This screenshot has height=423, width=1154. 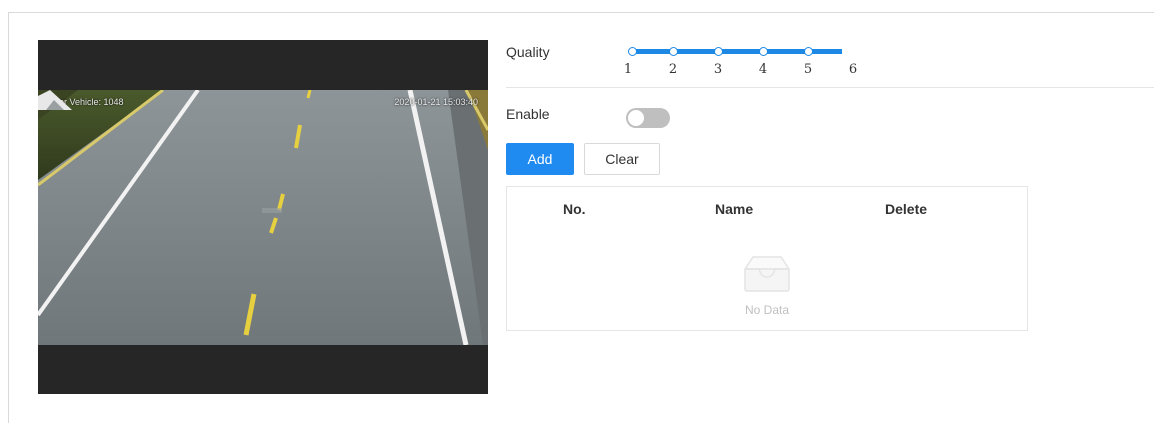 I want to click on clear-button: Clear, so click(x=622, y=159).